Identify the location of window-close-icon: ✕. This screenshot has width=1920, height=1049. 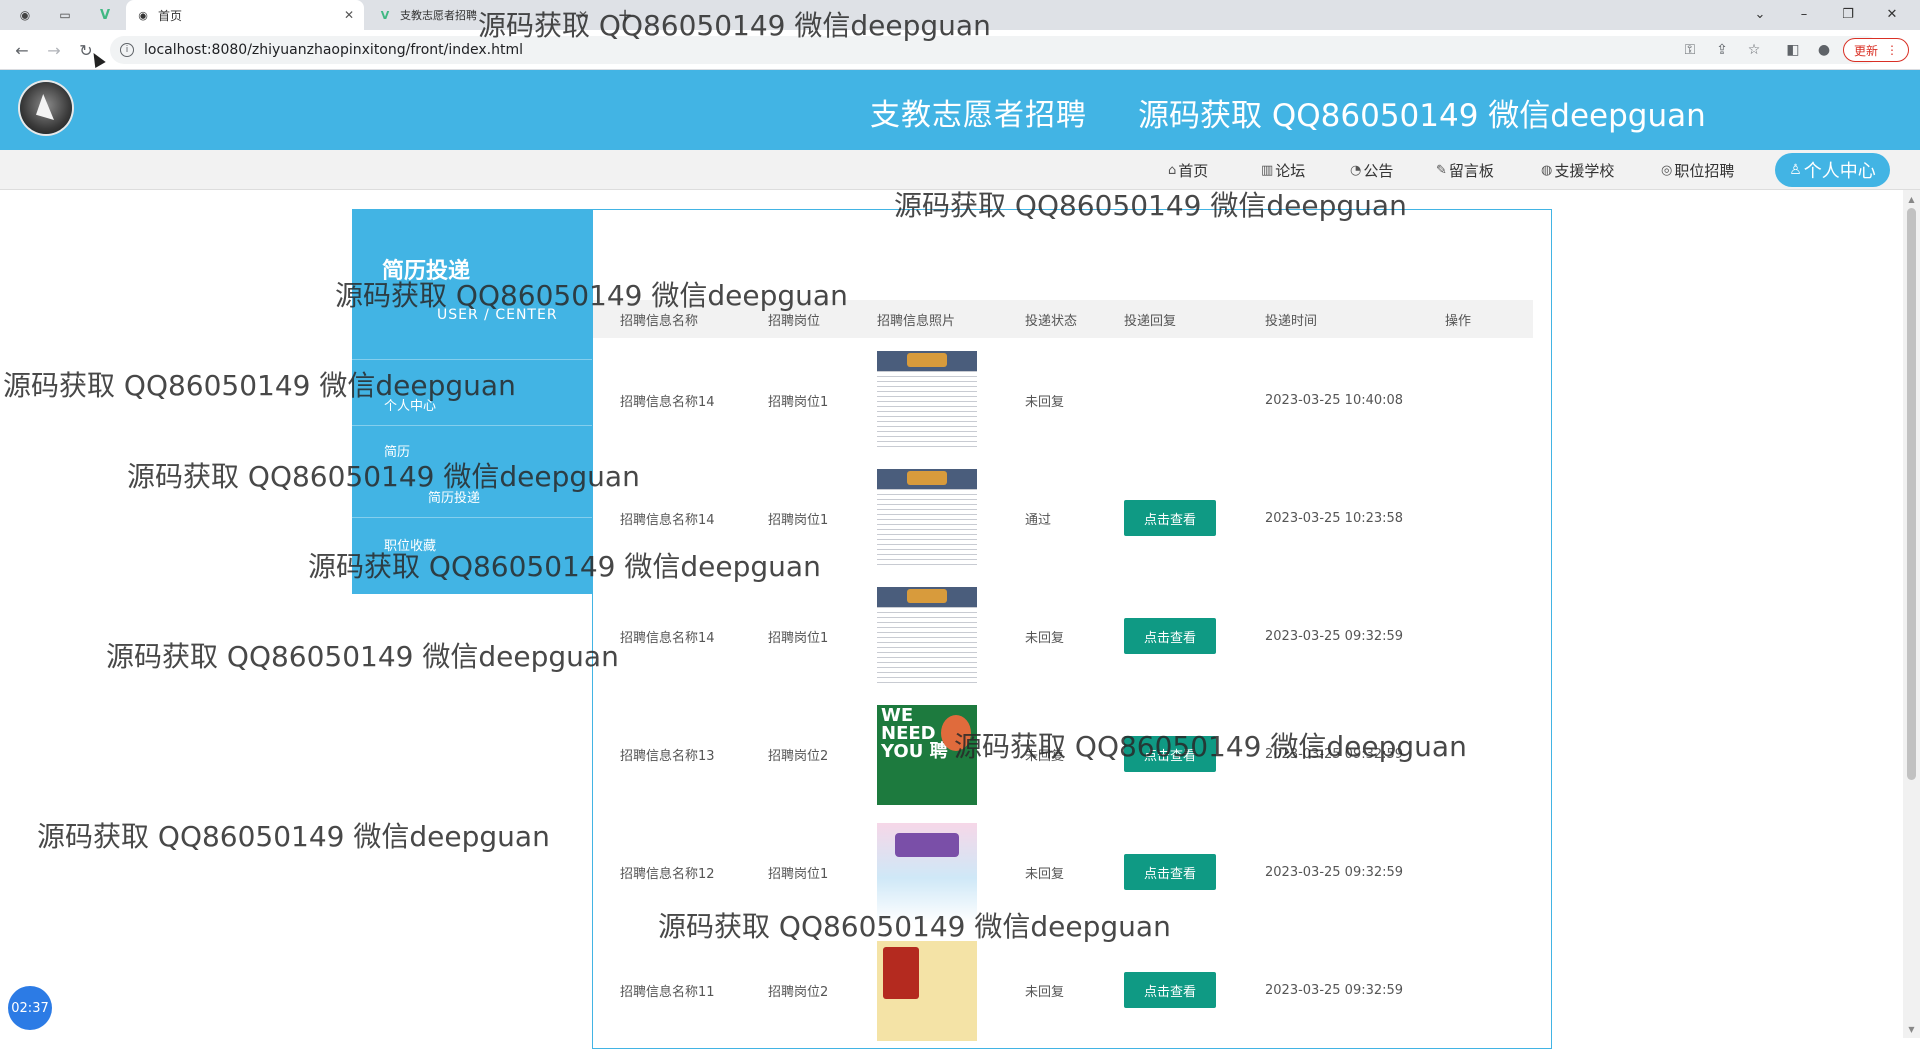
(1892, 14).